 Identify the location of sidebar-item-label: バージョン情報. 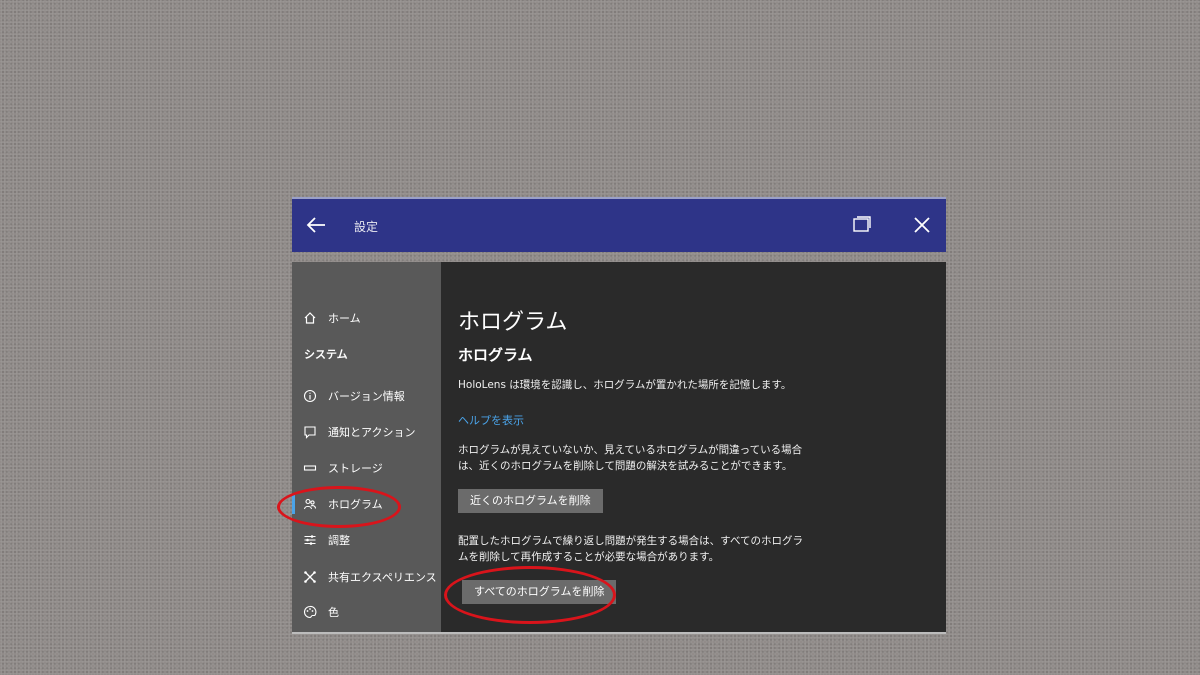
(366, 396).